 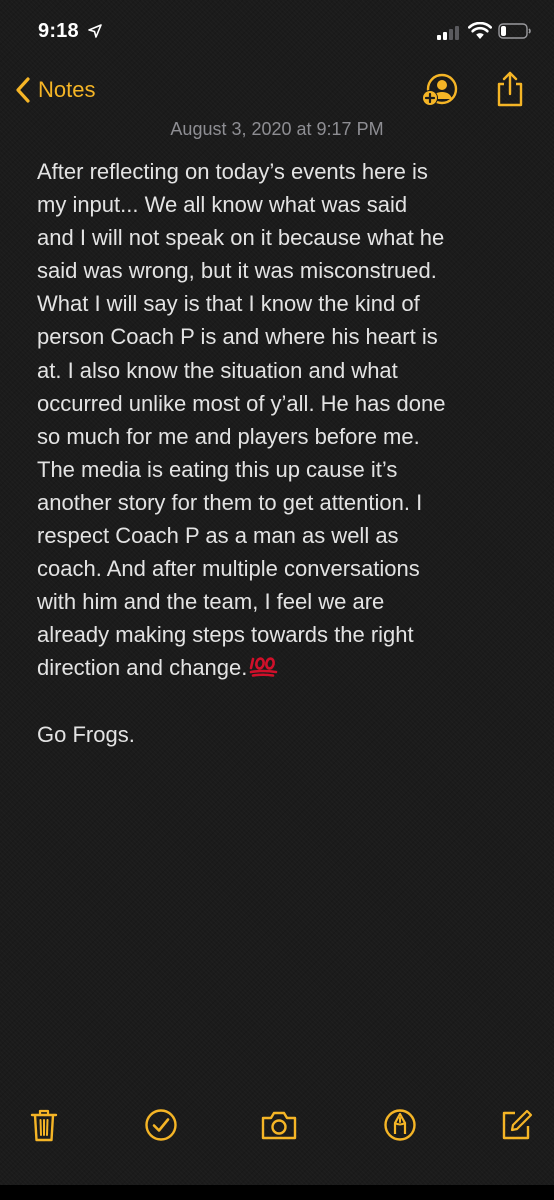 I want to click on back-button: Notes, so click(x=54, y=90).